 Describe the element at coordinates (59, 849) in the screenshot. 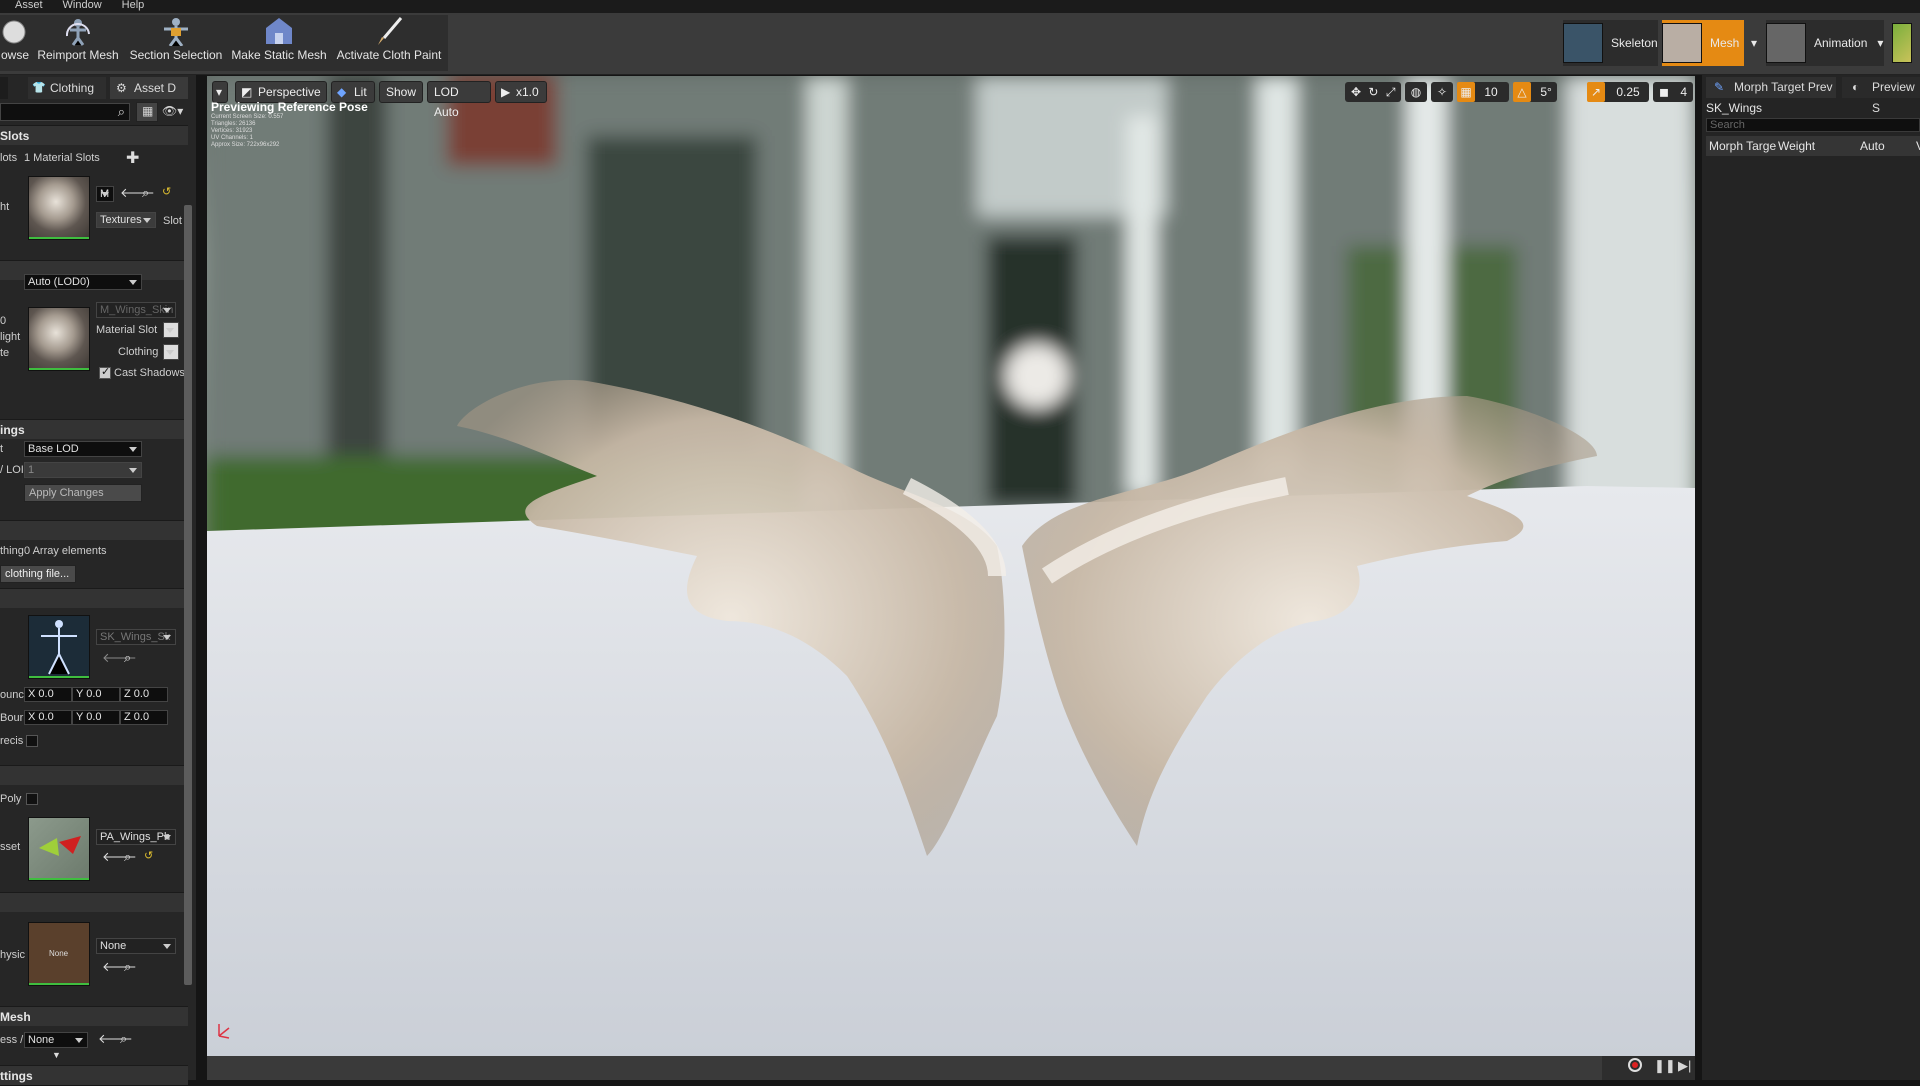

I see `physics-asset-thumbnail` at that location.